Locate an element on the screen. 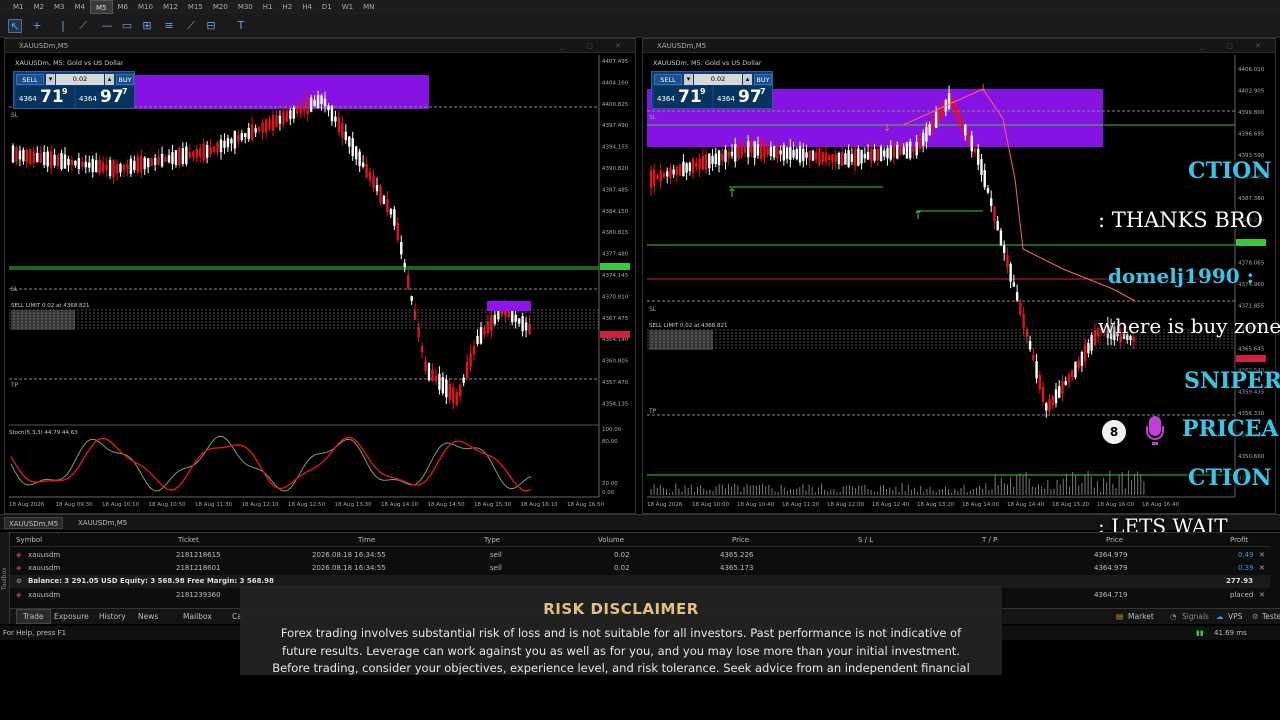 Image resolution: width=1280 pixels, height=720 pixels. timeframe-h4: H4 is located at coordinates (307, 7).